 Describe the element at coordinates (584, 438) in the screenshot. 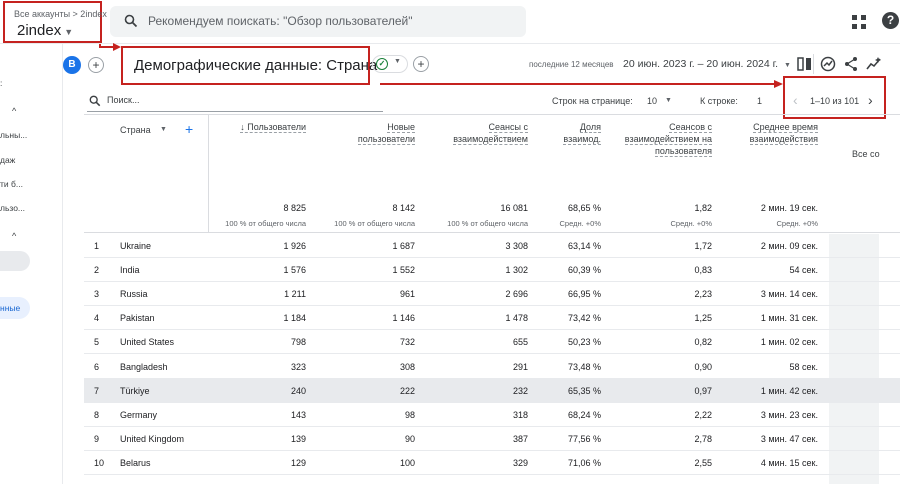

I see `engagement-rate-cell: 77,56 %` at that location.